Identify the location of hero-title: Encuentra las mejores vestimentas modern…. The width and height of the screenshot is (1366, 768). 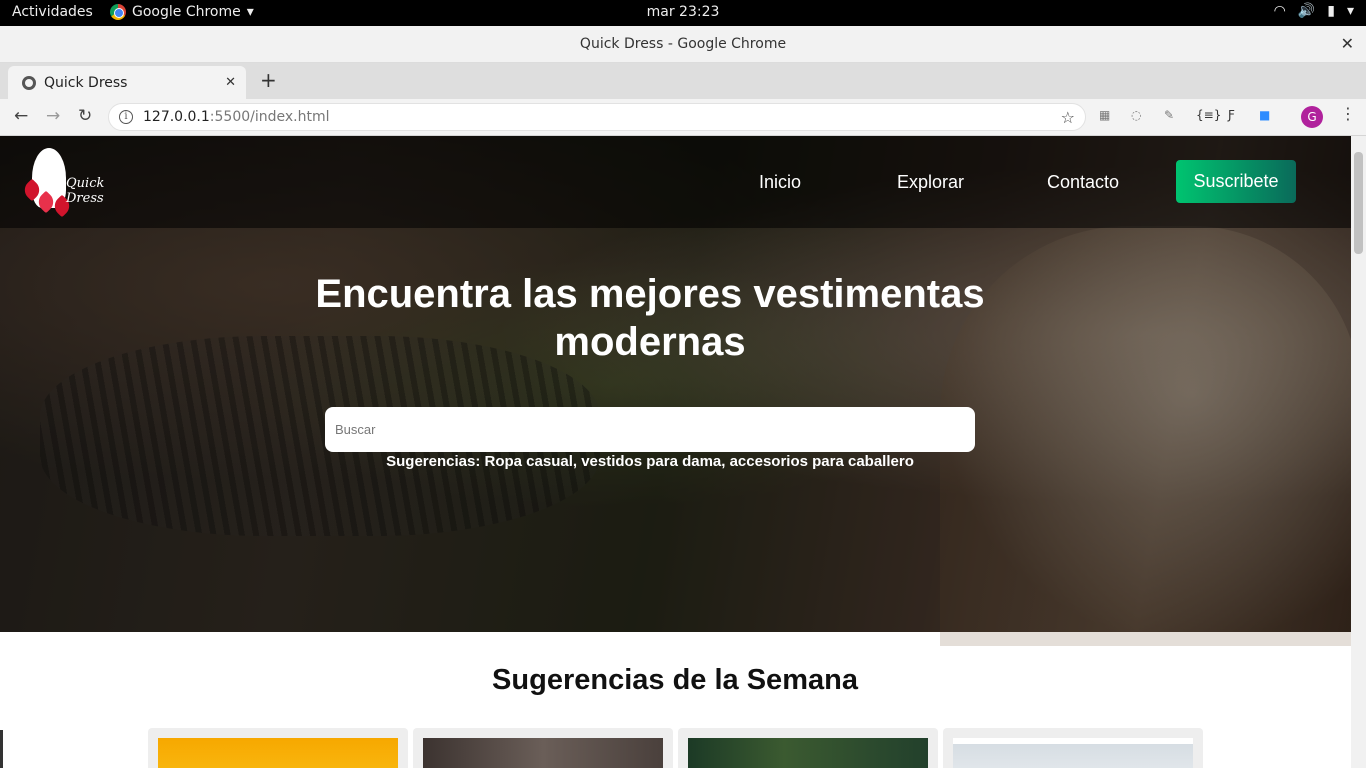
(650, 318).